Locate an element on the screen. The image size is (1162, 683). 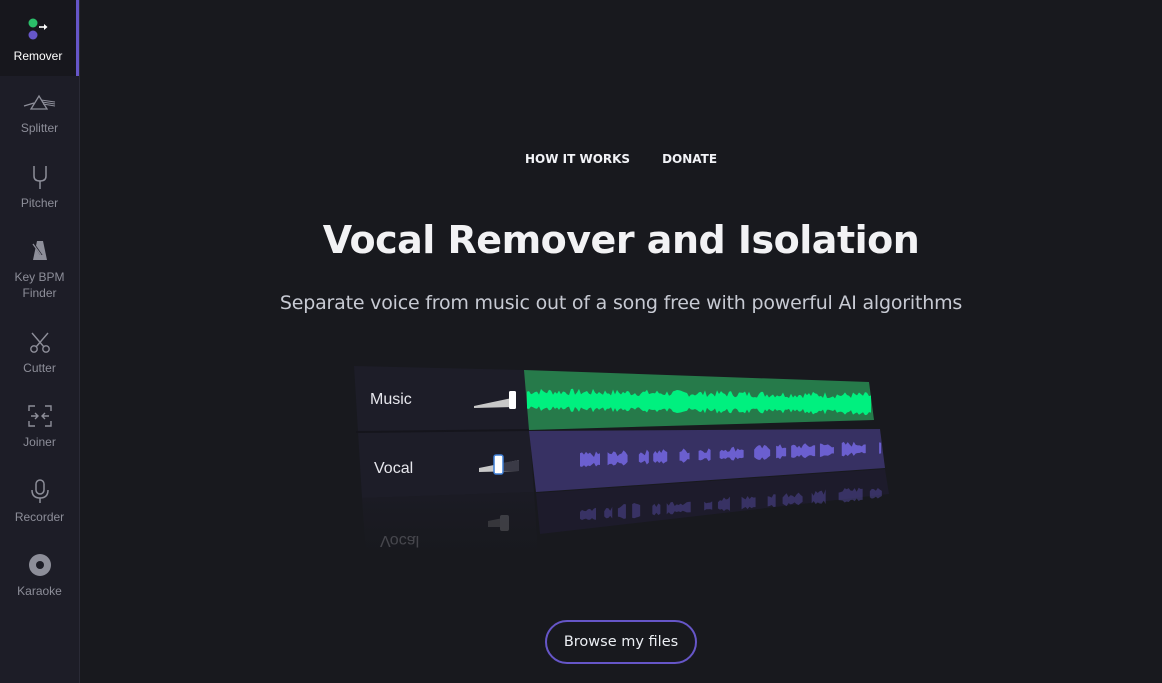
sidebar-item-label: Cutter is located at coordinates (39, 368).